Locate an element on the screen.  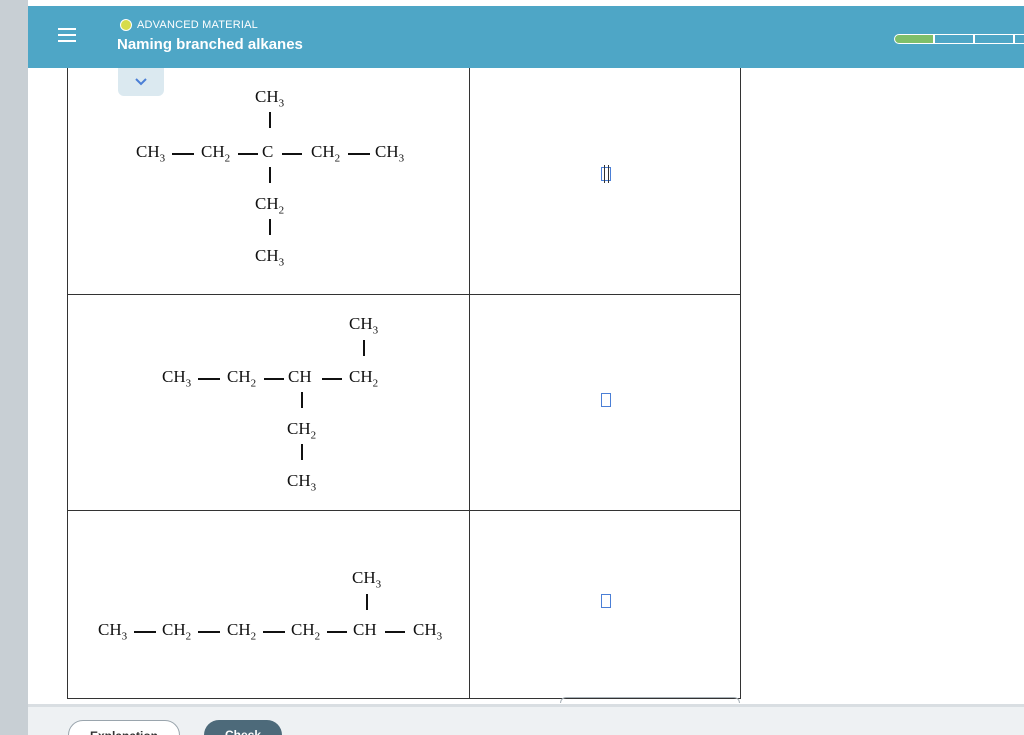
topic-row: ADVANCED MATERIAL is located at coordinates (189, 25).